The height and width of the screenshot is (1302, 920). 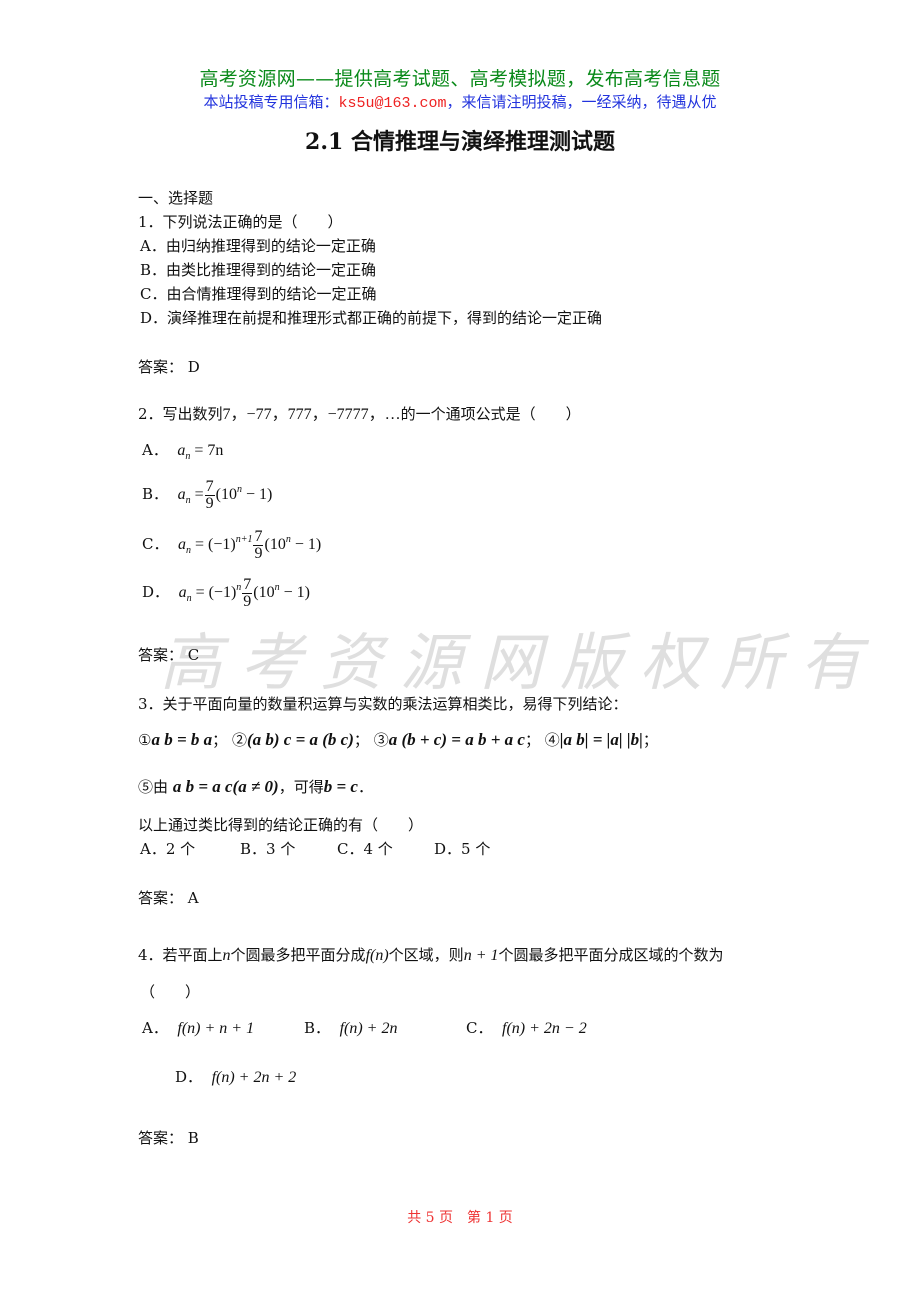 What do you see at coordinates (193, 898) in the screenshot?
I see `answer-value: A` at bounding box center [193, 898].